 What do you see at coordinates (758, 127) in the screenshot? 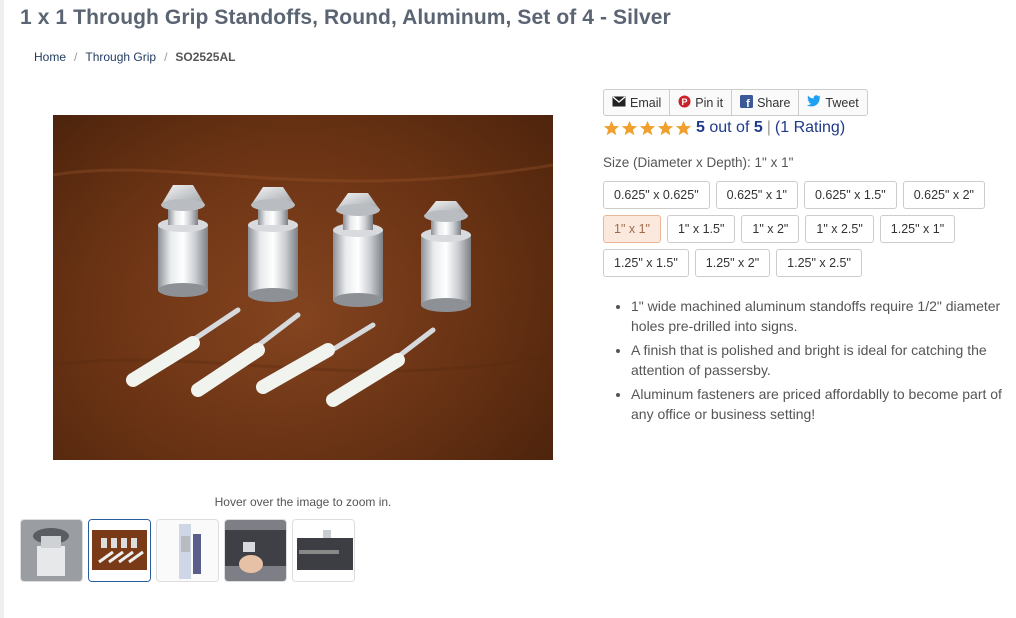
I see `rating-max: 5` at bounding box center [758, 127].